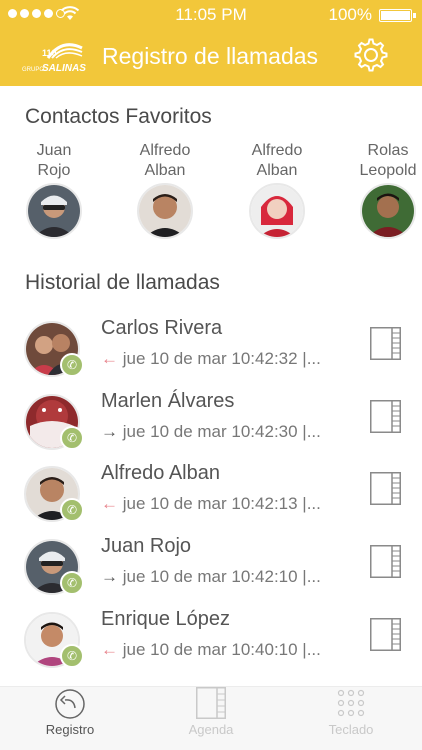  I want to click on grupo-salinas-logo: 110 GRUPO SALINAS, so click(55, 56).